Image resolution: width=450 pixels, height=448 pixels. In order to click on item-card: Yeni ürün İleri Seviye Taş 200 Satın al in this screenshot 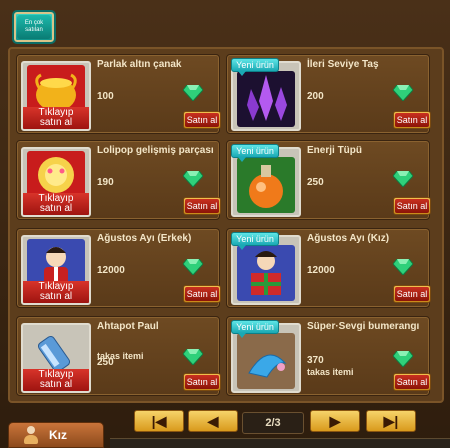, I will do `click(328, 94)`.